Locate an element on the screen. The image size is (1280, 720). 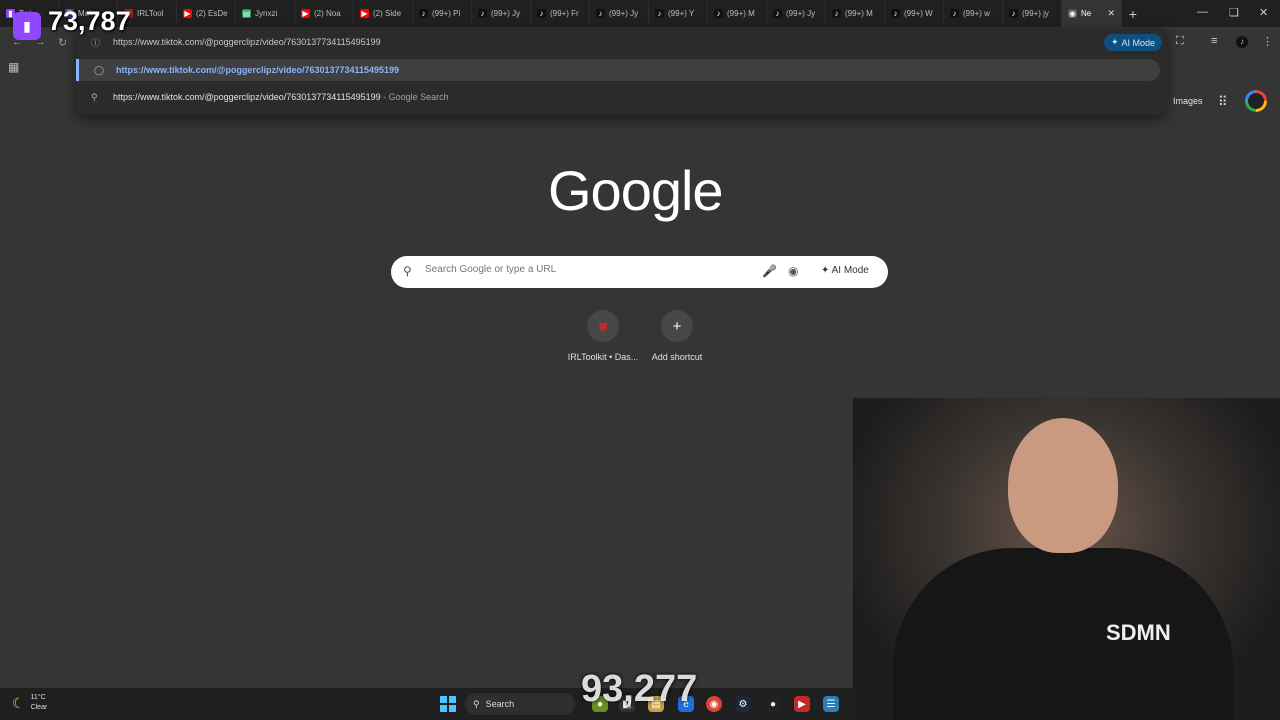
irltoolkit-icon: ■ is located at coordinates (603, 326).